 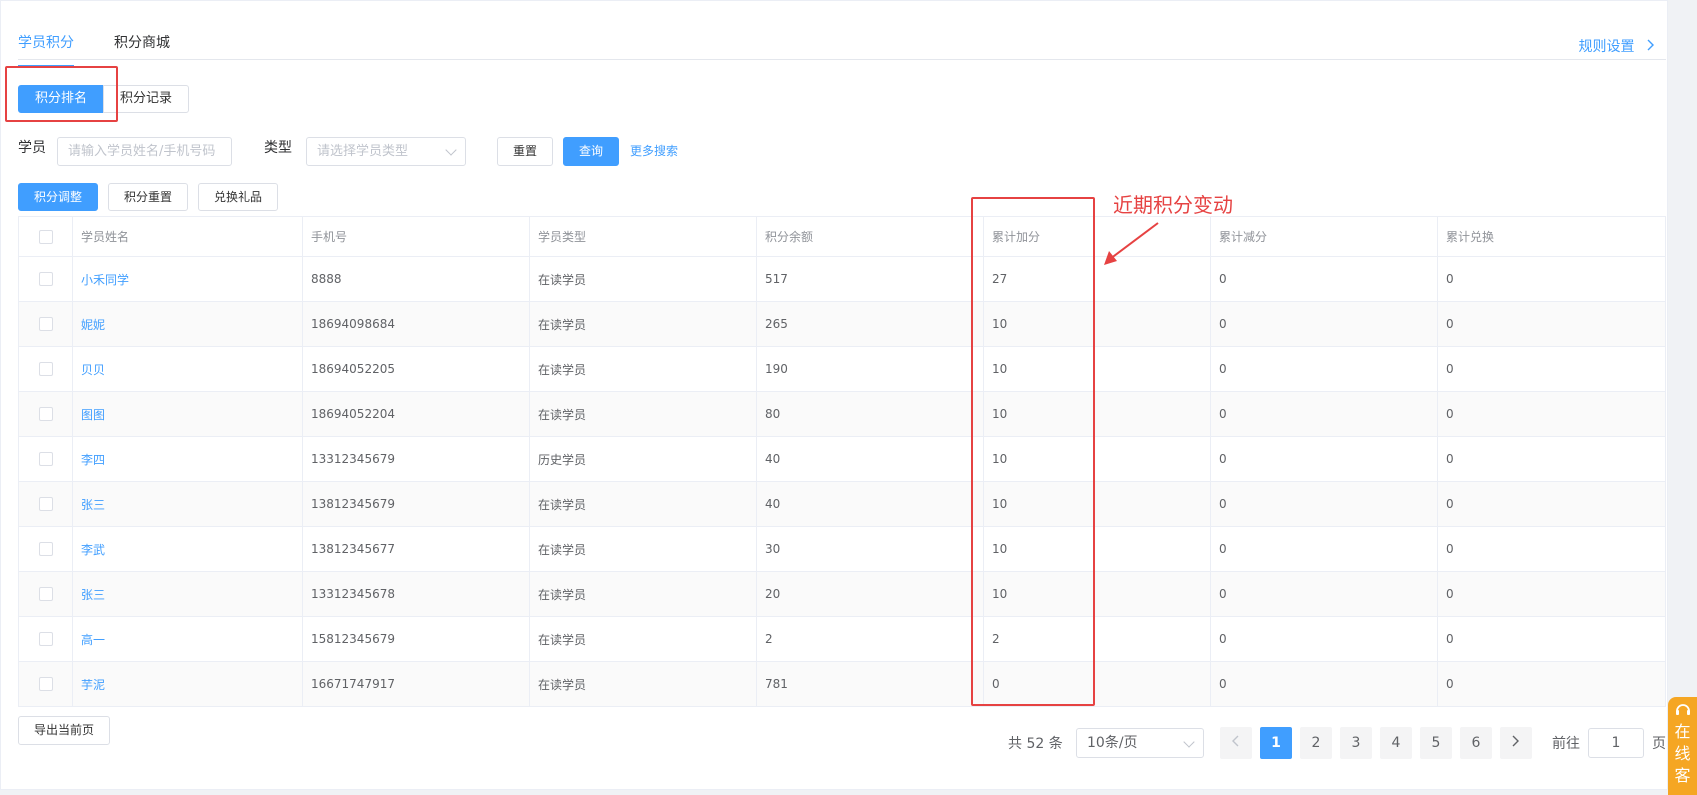 I want to click on page-button-3: 3, so click(x=1356, y=743).